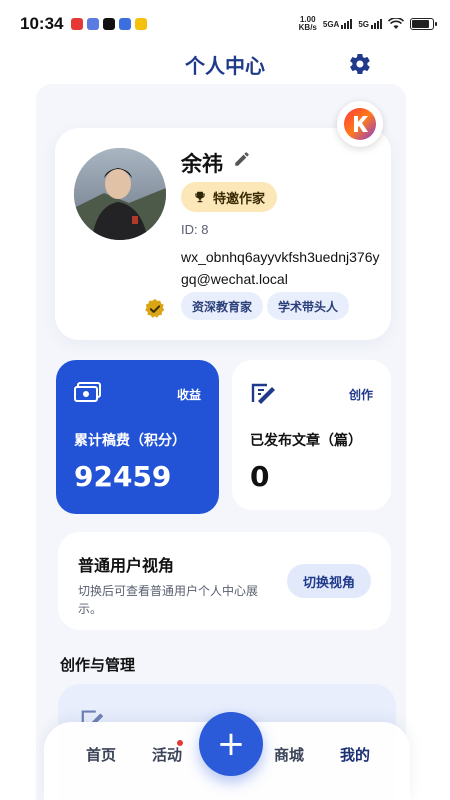 This screenshot has width=450, height=800. I want to click on profile-tag: 学术带头人, so click(308, 306).